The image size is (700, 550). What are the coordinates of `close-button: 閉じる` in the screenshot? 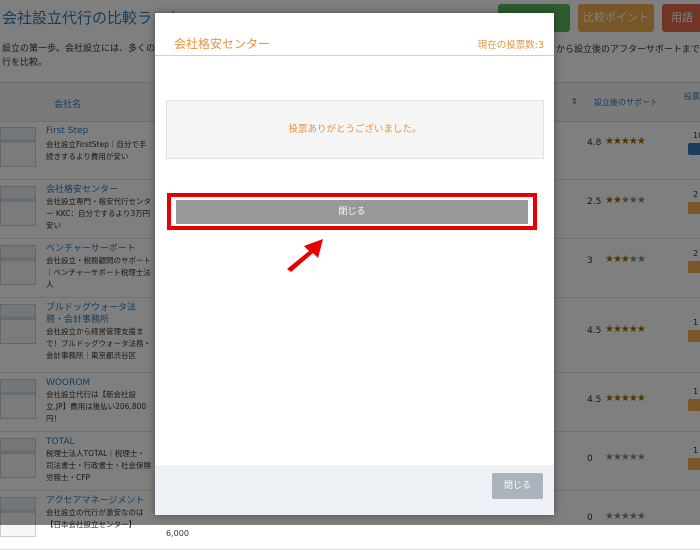 It's located at (352, 212).